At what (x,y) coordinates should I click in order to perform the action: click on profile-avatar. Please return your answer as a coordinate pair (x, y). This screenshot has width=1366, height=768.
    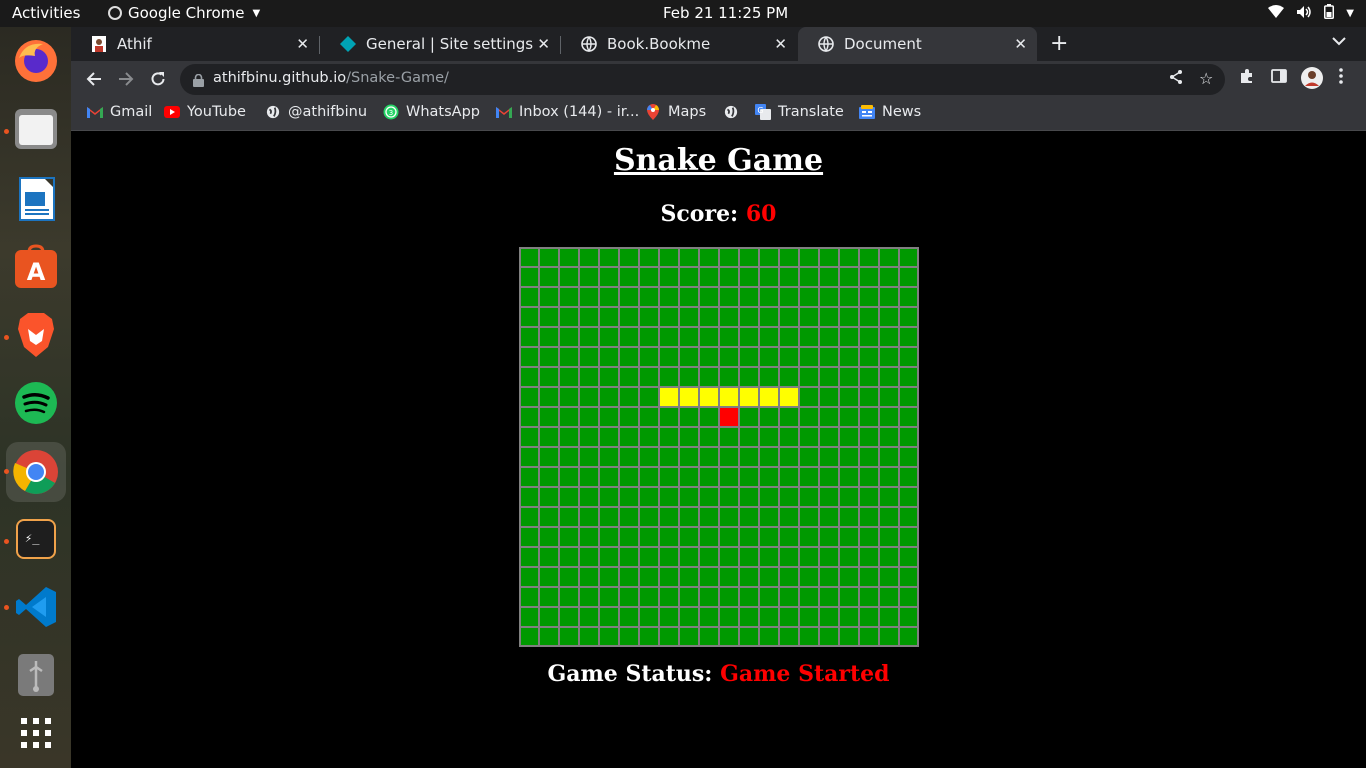
    Looking at the image, I should click on (1312, 80).